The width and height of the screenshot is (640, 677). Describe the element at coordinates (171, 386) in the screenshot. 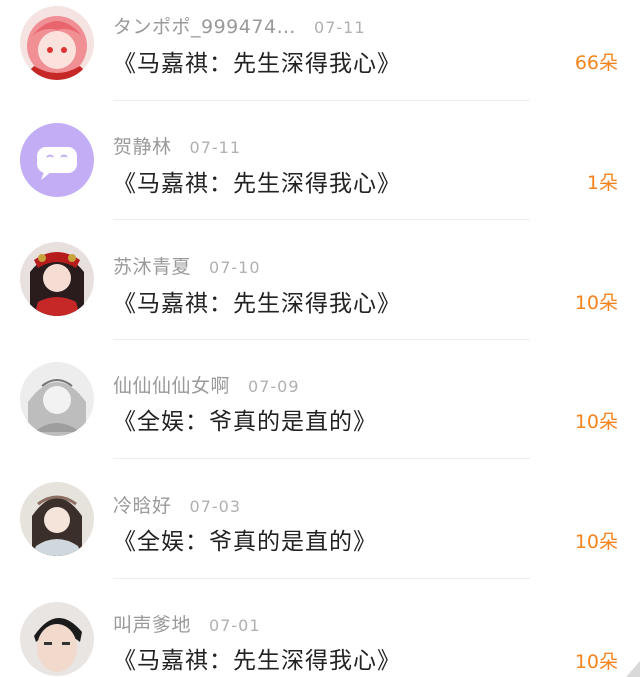

I see `user-name: 仙仙仙仙女啊` at that location.